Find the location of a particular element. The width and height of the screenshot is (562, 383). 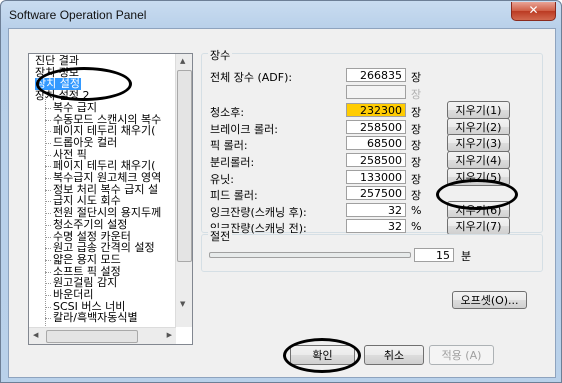

clear-counter-button: 지우기(2) is located at coordinates (478, 126).